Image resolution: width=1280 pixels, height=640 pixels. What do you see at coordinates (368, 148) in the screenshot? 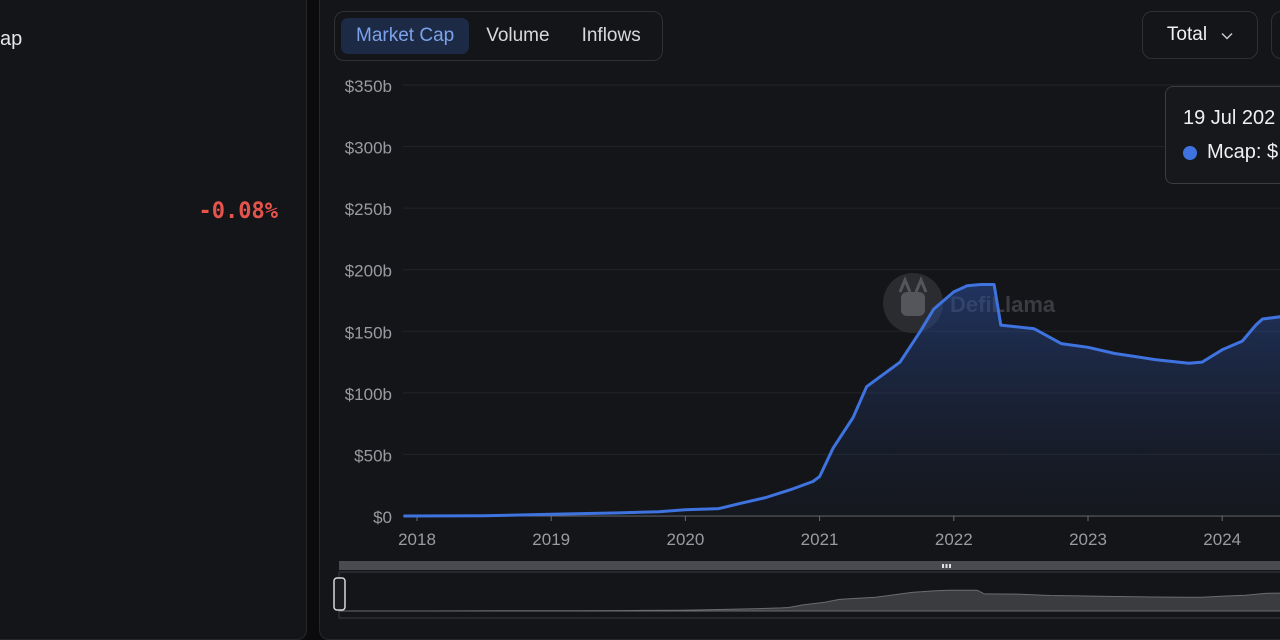
I see `y-tick-label: $300b` at bounding box center [368, 148].